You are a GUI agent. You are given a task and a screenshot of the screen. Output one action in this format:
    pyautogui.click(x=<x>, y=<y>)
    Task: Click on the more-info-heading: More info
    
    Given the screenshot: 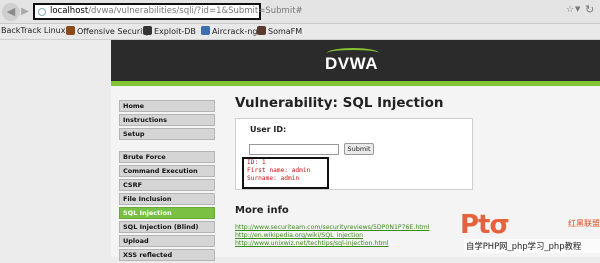 What is the action you would take?
    pyautogui.click(x=262, y=210)
    